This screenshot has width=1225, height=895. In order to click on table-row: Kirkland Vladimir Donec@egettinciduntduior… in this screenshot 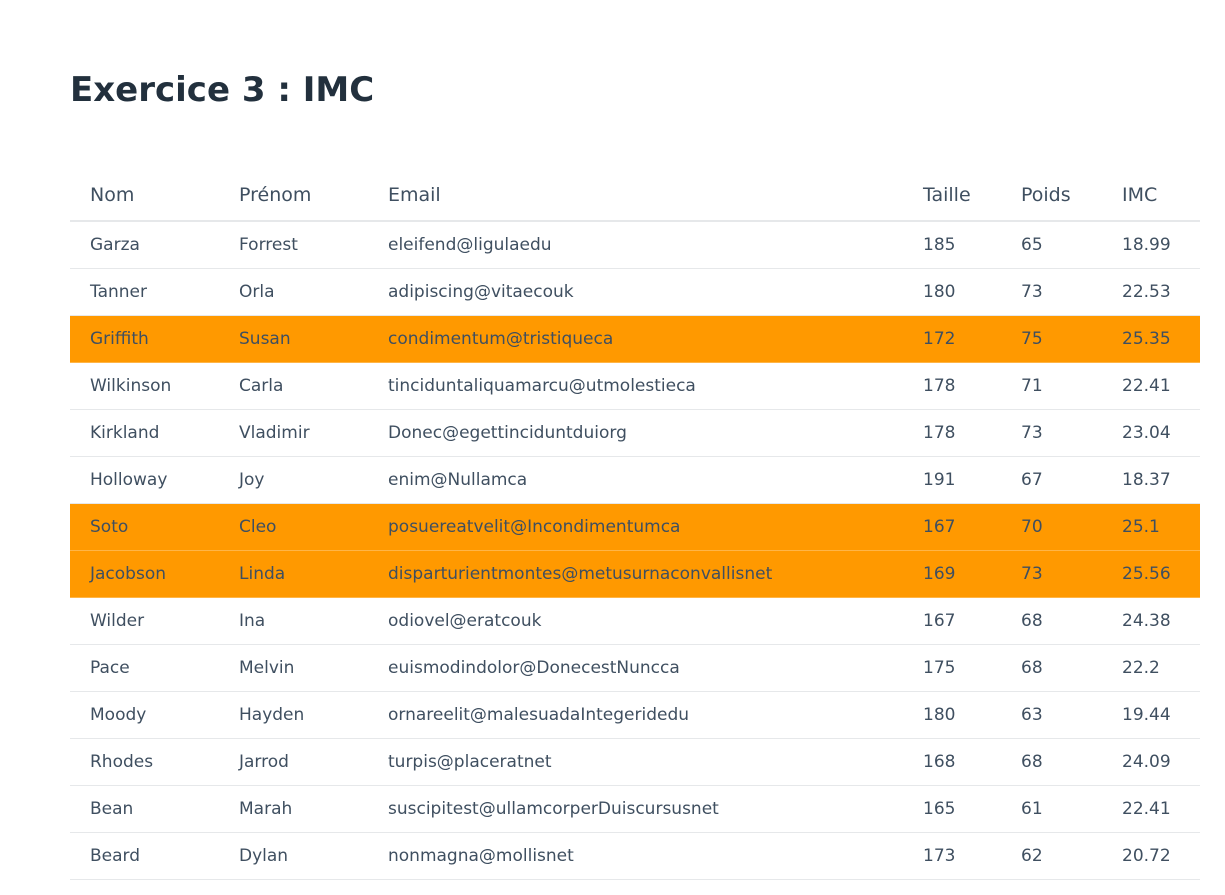, I will do `click(635, 433)`.